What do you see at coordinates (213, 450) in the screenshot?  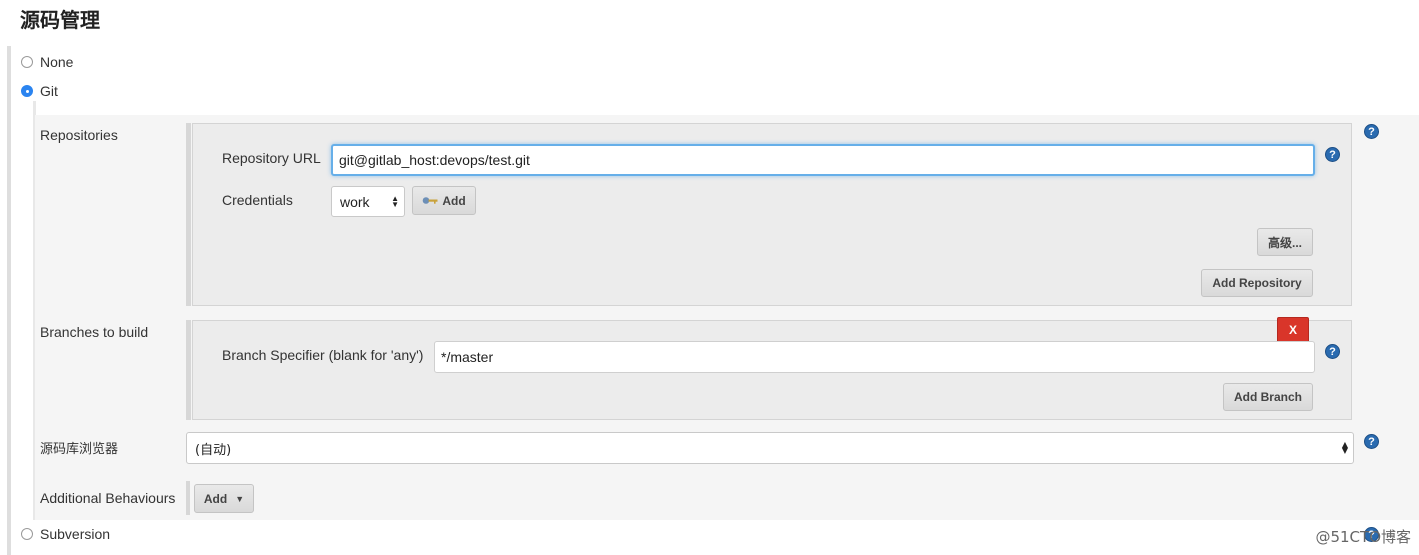 I see `repo-browser-selected: (自动)` at bounding box center [213, 450].